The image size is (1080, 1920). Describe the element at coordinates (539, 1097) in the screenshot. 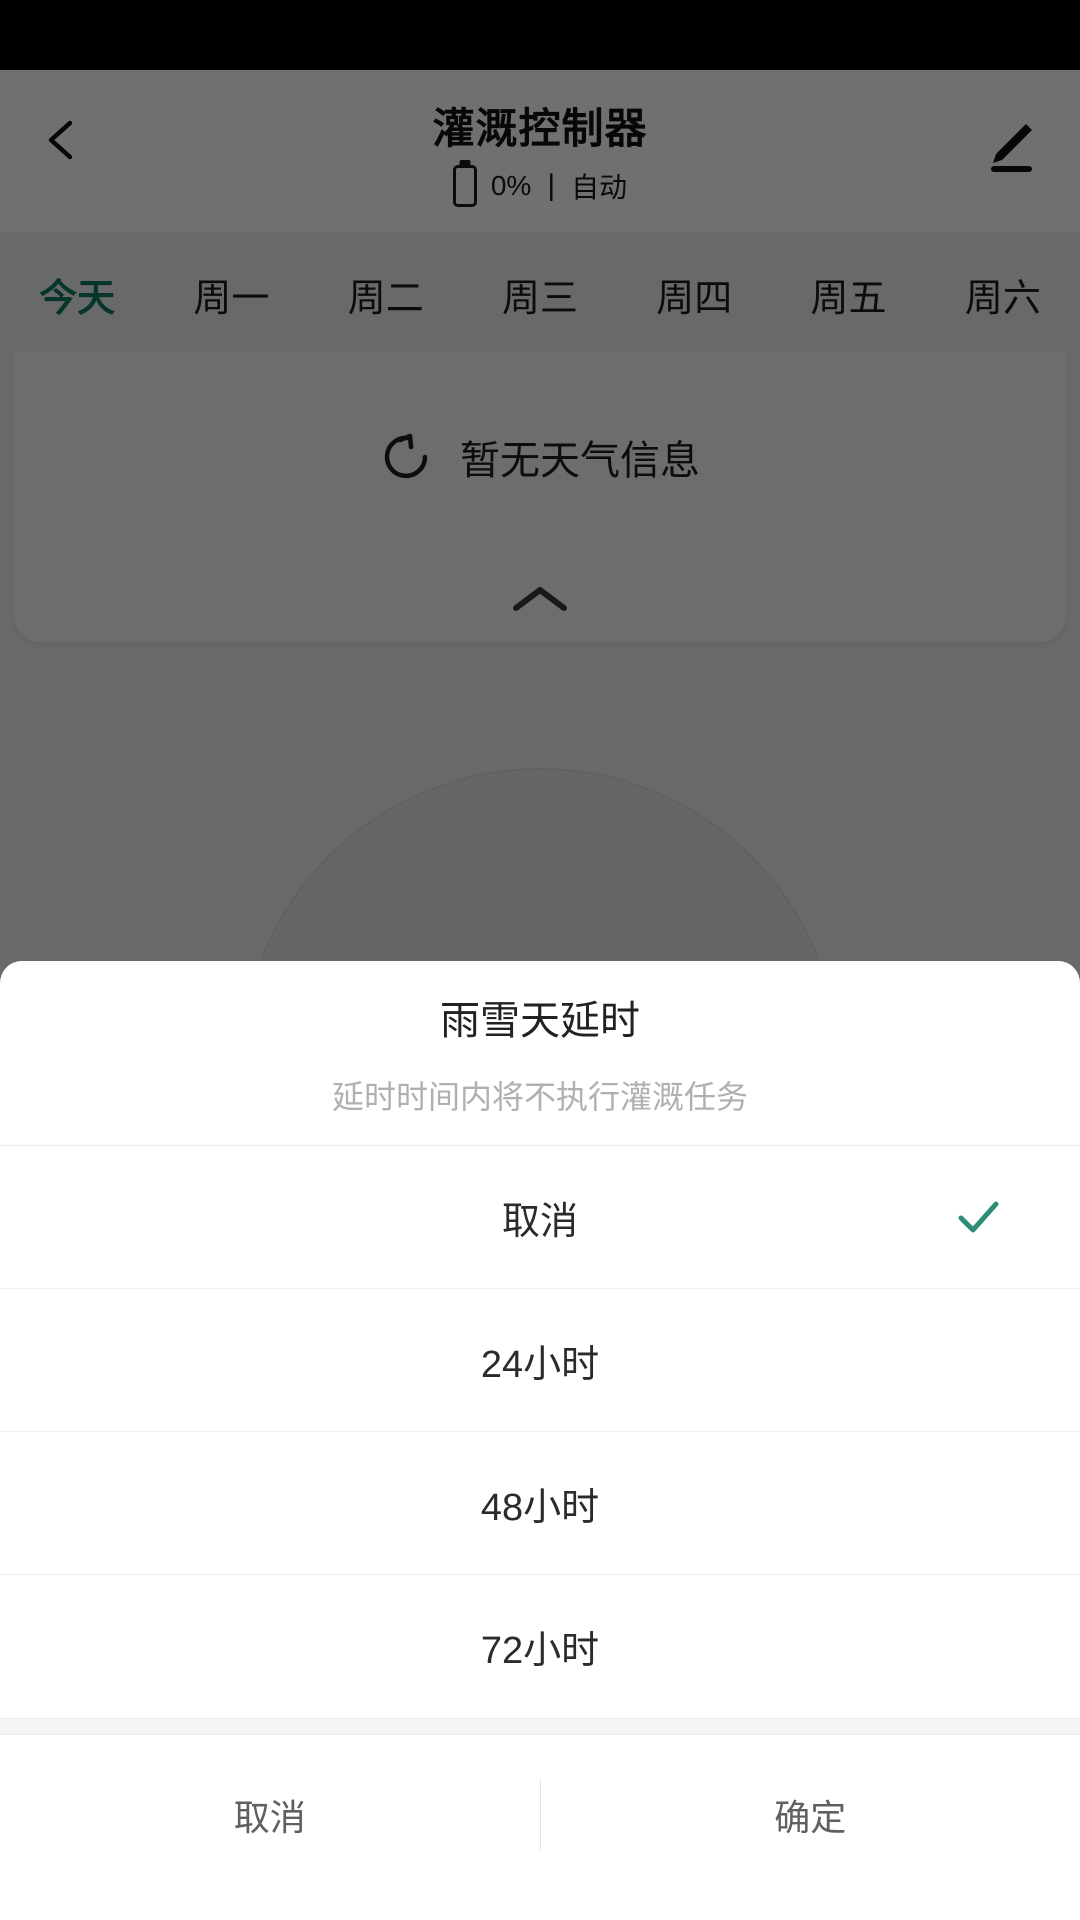

I see `sheet-subtitle: 延时时间内将不执行灌溉任务` at that location.